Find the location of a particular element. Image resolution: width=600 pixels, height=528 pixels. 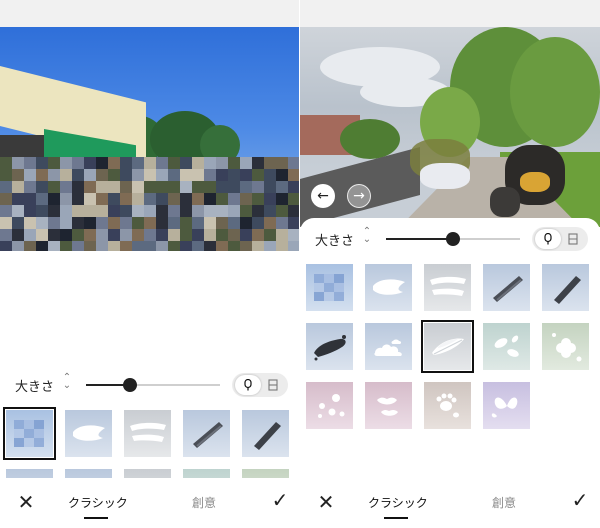

brush-paw-prints is located at coordinates (447, 405).